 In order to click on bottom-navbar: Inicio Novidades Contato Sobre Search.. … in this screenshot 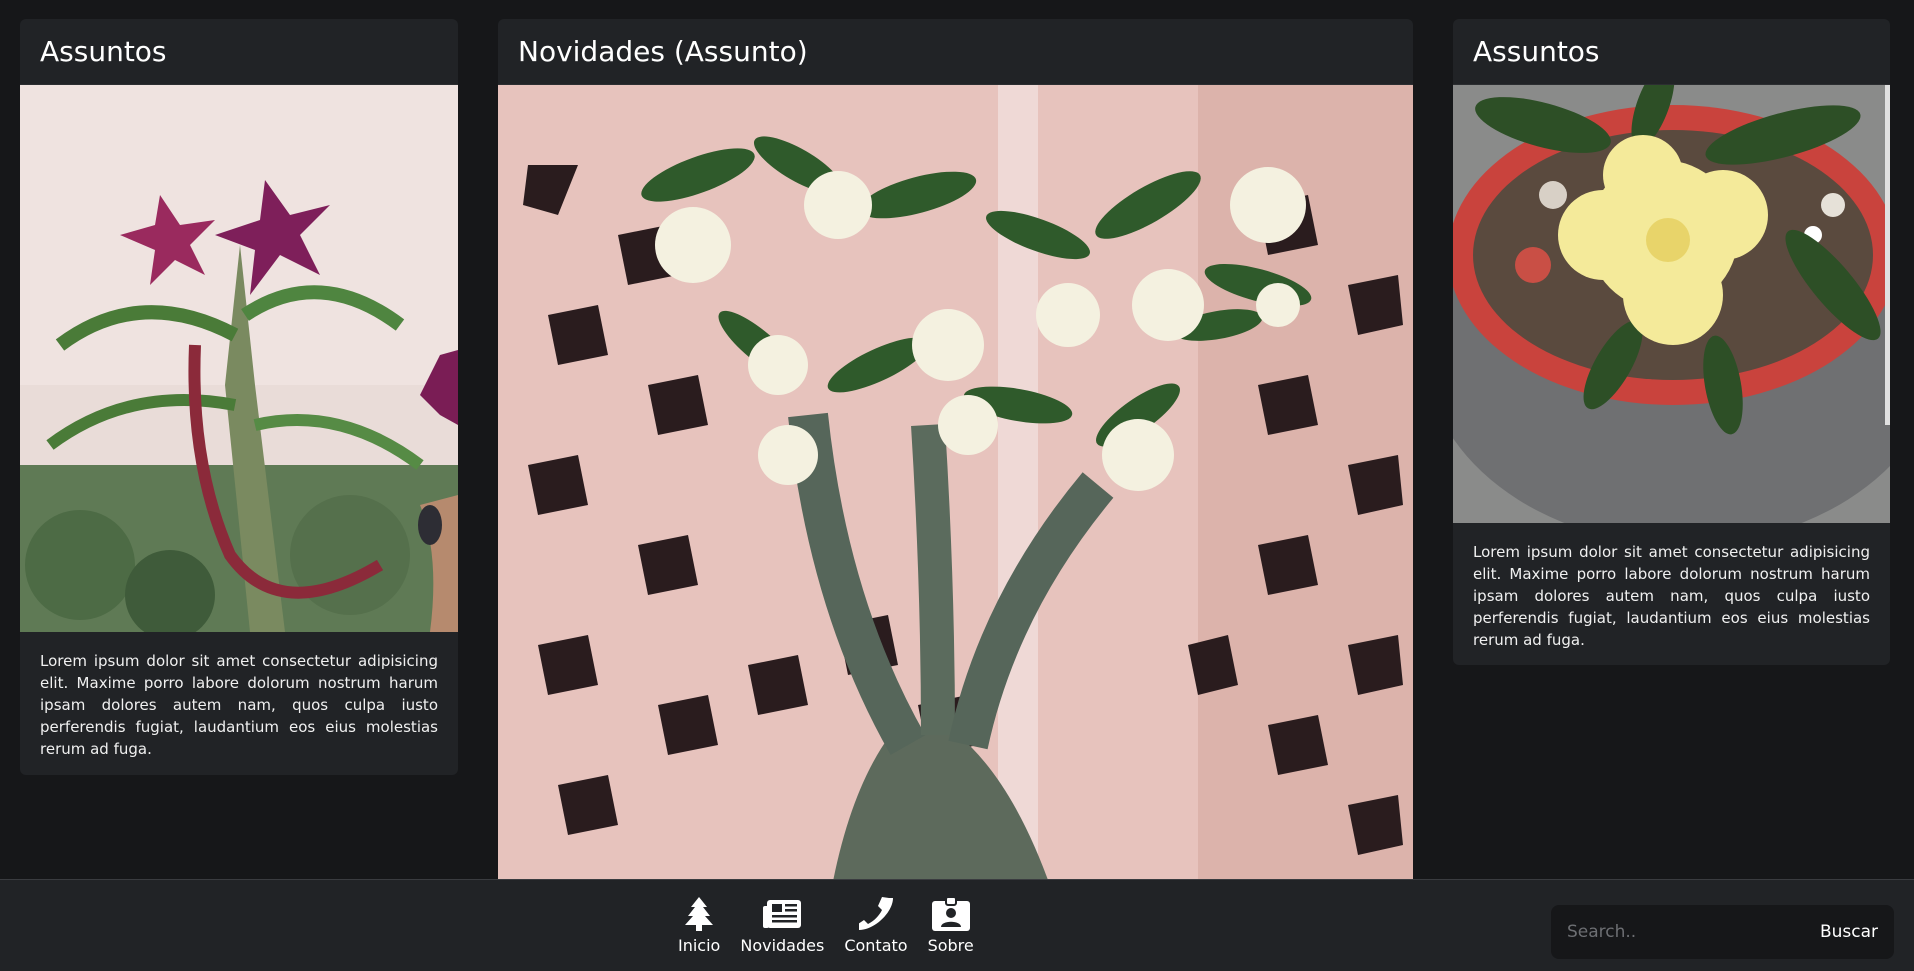, I will do `click(957, 925)`.